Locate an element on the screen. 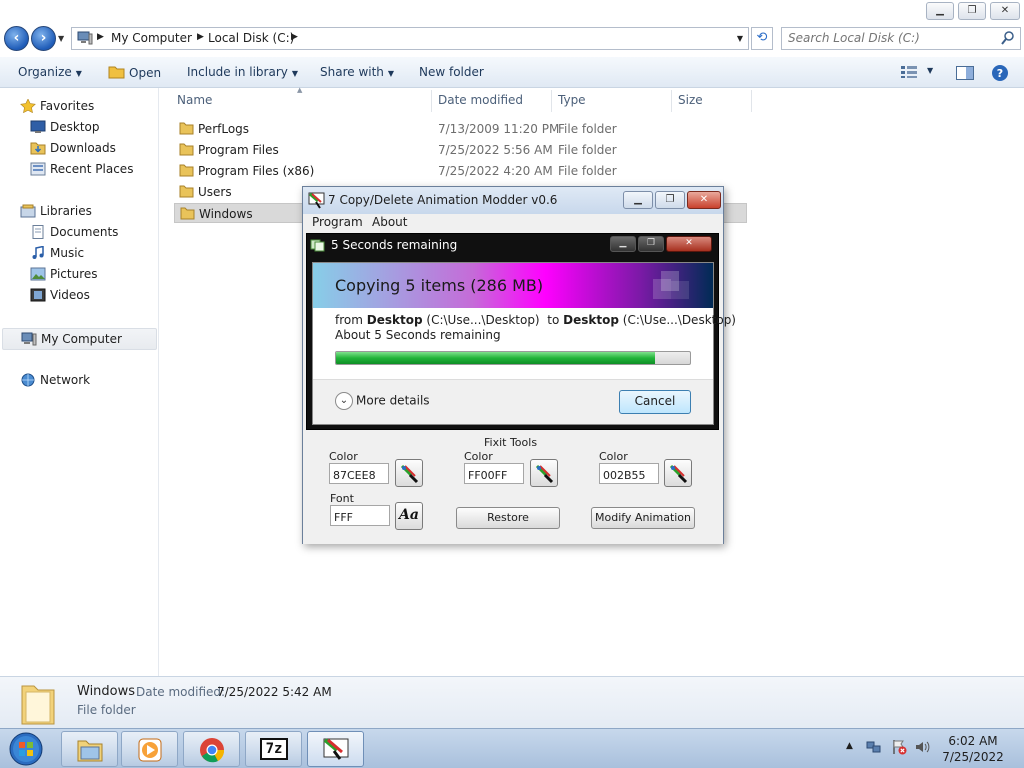  minimize-button: ▁ is located at coordinates (940, 11).